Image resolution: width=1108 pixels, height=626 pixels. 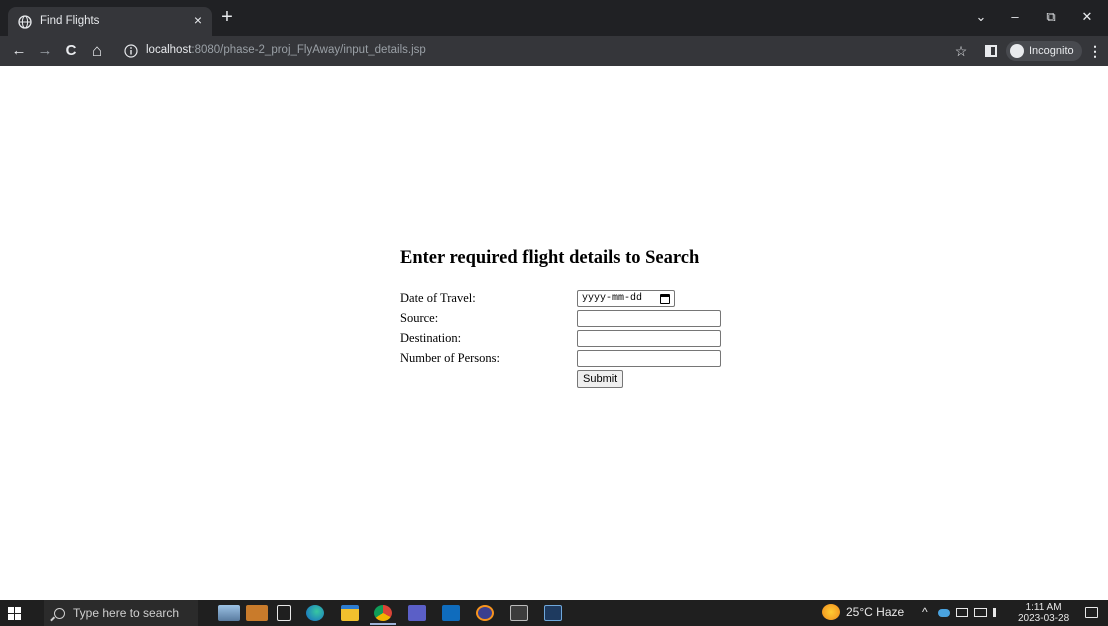 I want to click on side-panel-icon, so click(x=991, y=51).